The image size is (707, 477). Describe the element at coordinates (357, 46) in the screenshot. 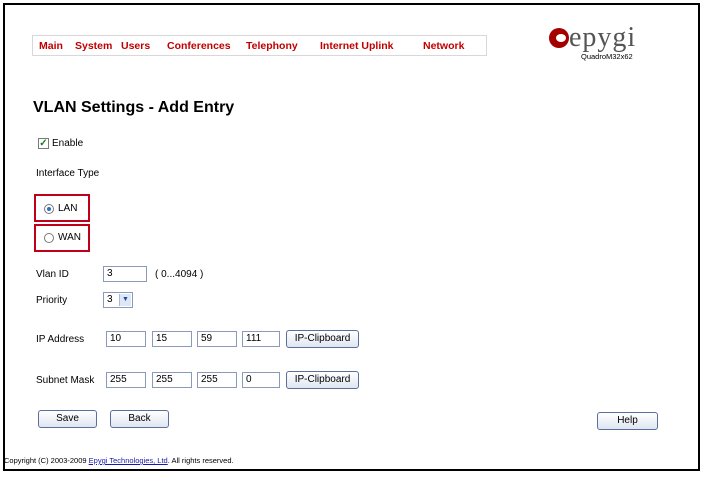

I see `nav-item-internet-uplink: Internet Uplink` at that location.